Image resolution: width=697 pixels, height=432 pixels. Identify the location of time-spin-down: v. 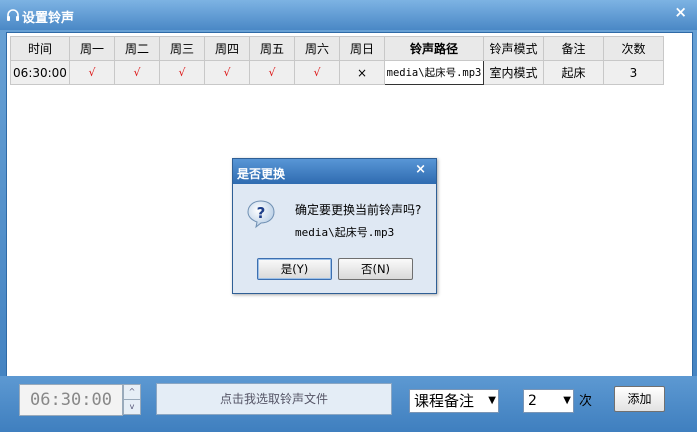
(132, 407).